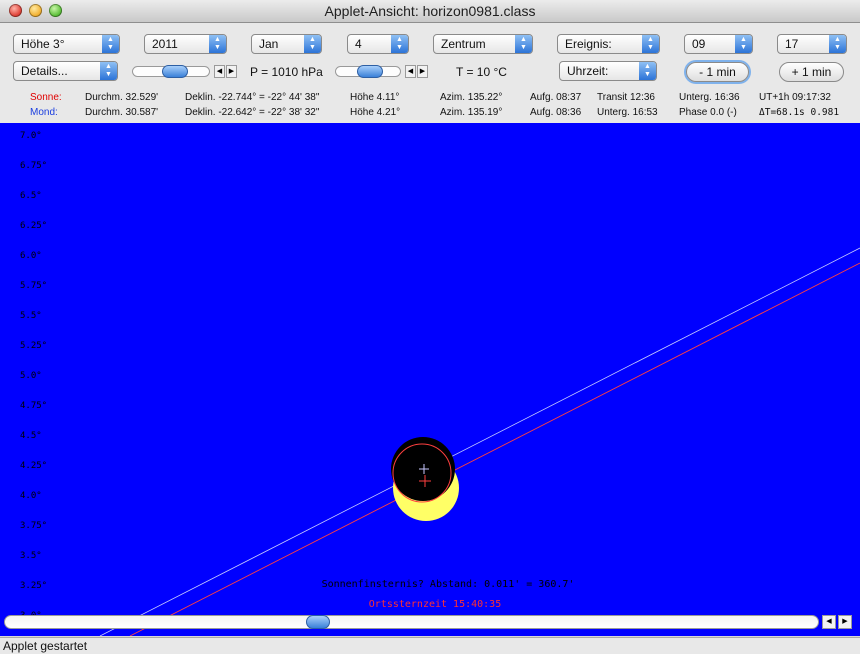 The height and width of the screenshot is (654, 860). Describe the element at coordinates (269, 44) in the screenshot. I see `month-select-value: Jan` at that location.